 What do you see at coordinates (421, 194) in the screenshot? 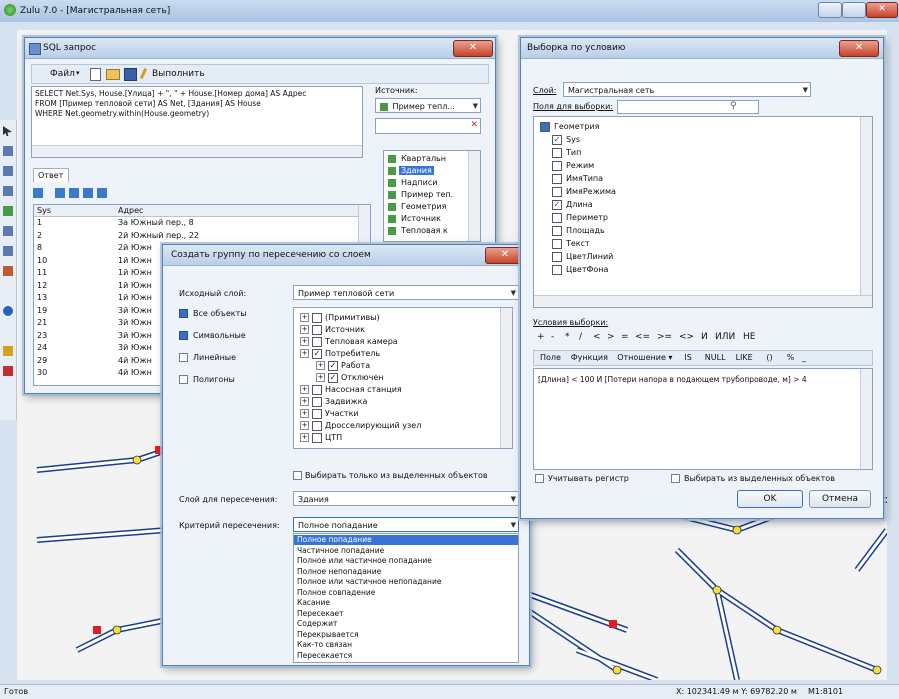
I see `source-tree-item: Пример теп.` at bounding box center [421, 194].